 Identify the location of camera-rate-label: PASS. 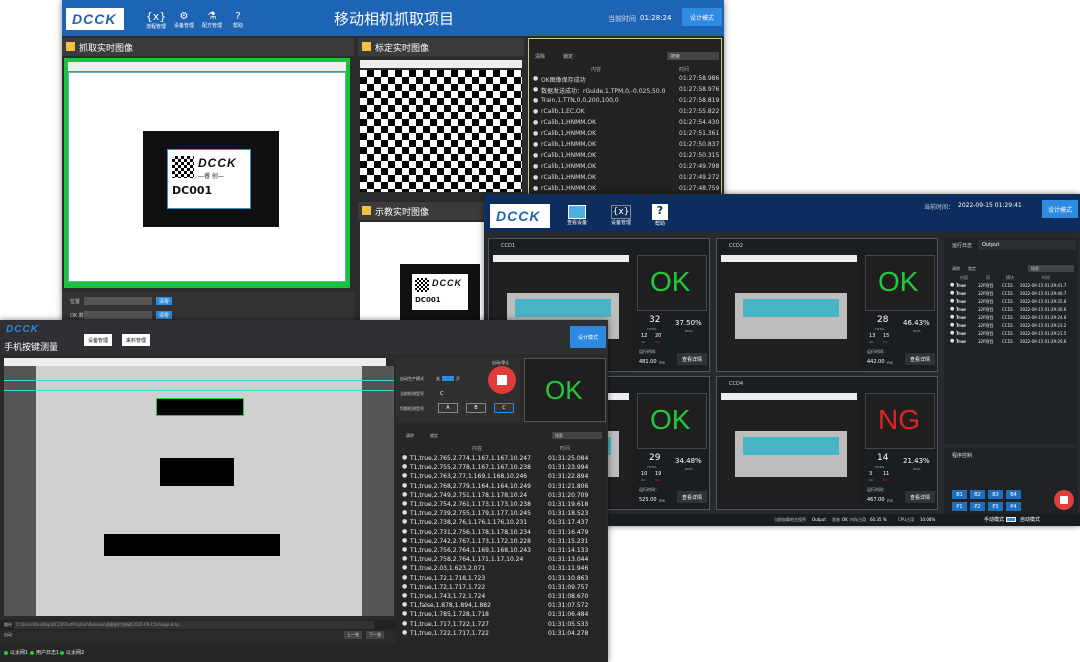
(689, 469).